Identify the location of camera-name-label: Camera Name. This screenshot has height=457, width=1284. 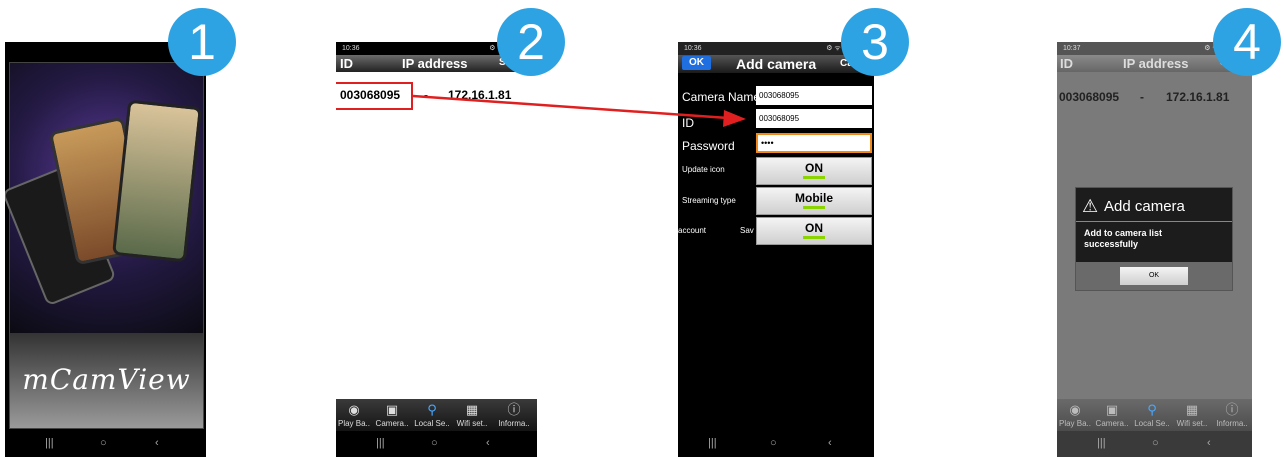
(721, 97).